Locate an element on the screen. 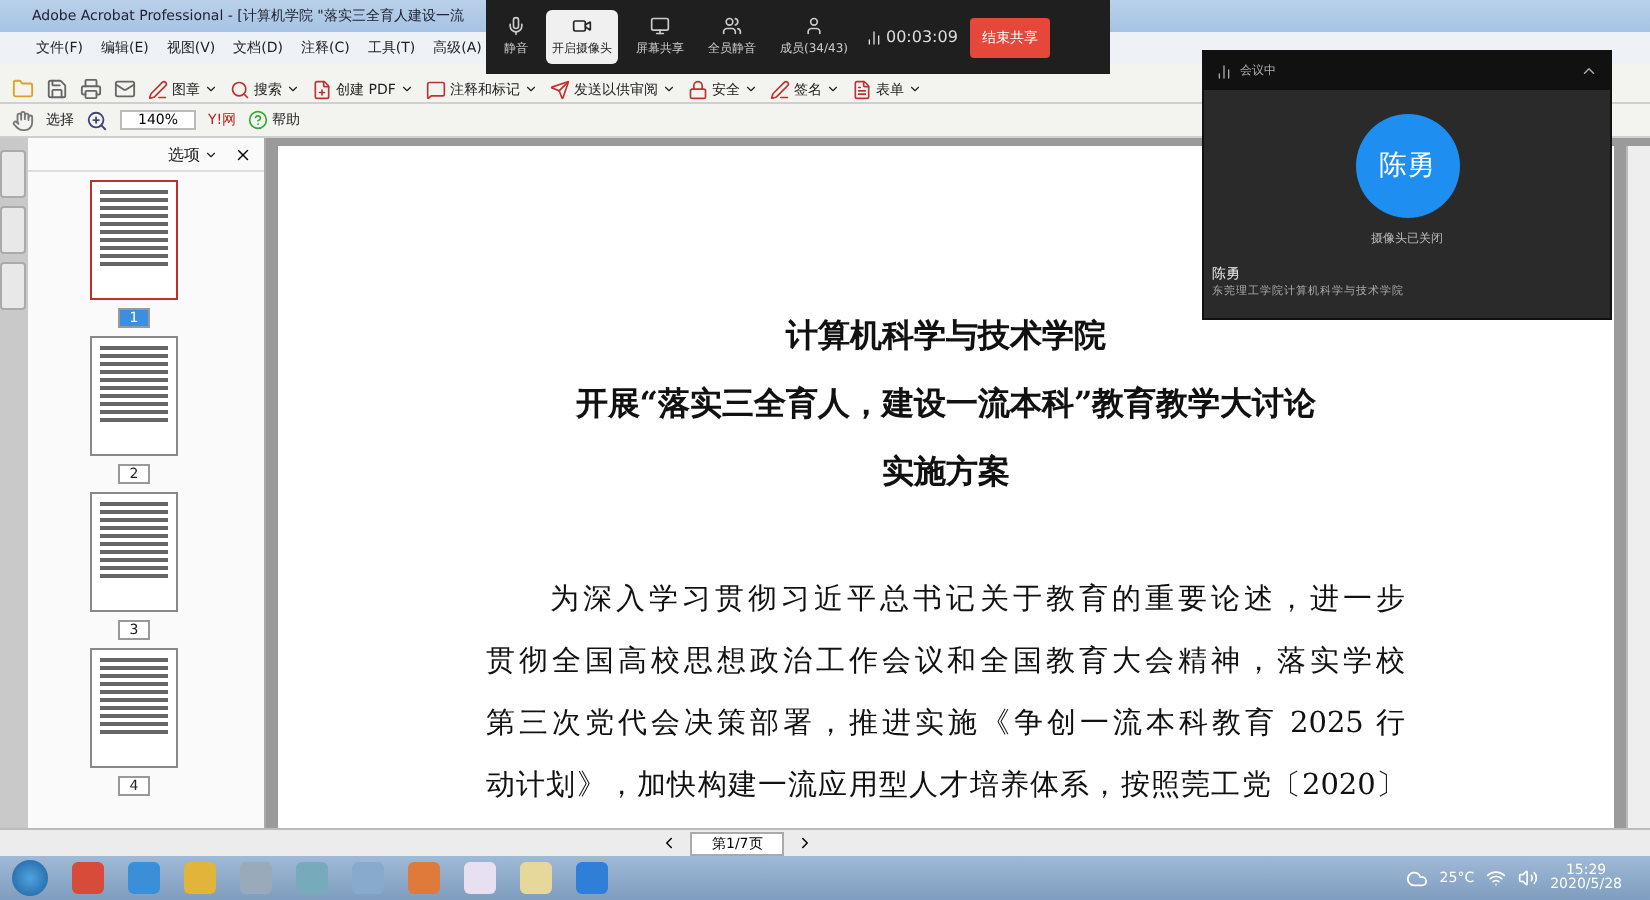 The height and width of the screenshot is (900, 1650). folder-icon is located at coordinates (23, 89).